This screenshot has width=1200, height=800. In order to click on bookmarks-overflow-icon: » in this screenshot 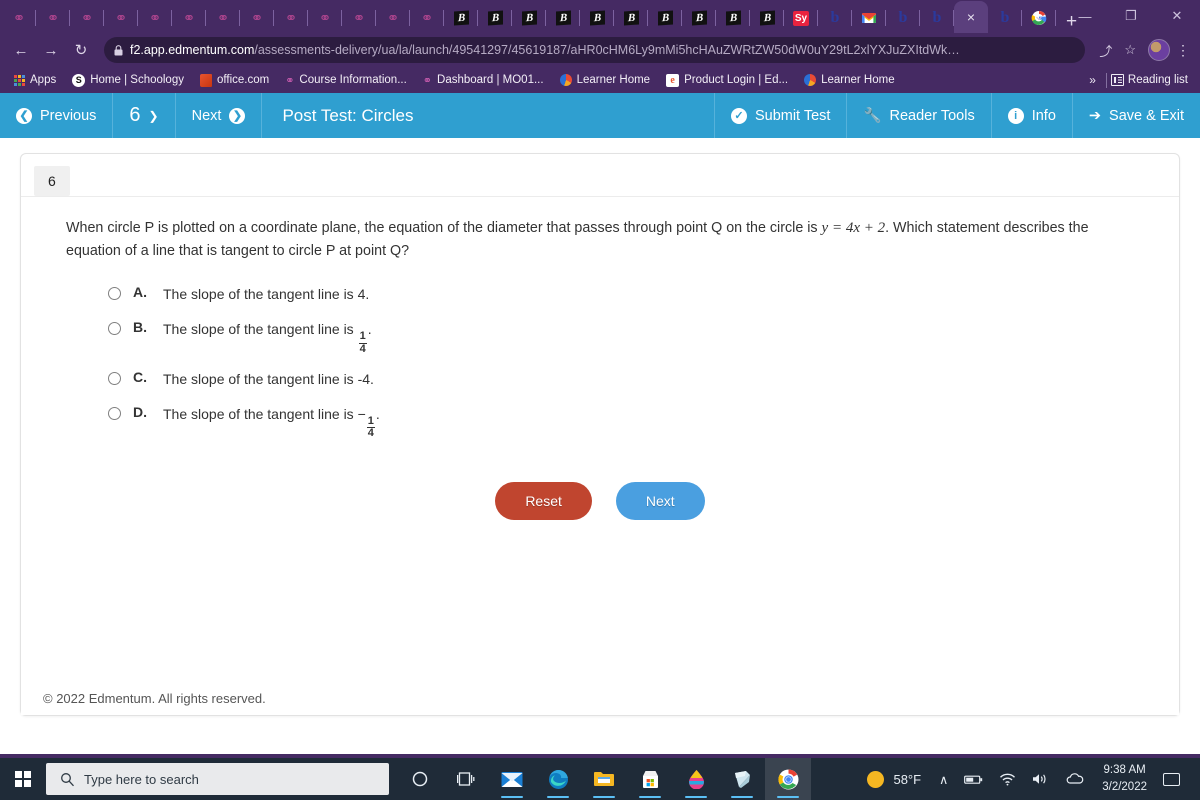, I will do `click(1092, 80)`.